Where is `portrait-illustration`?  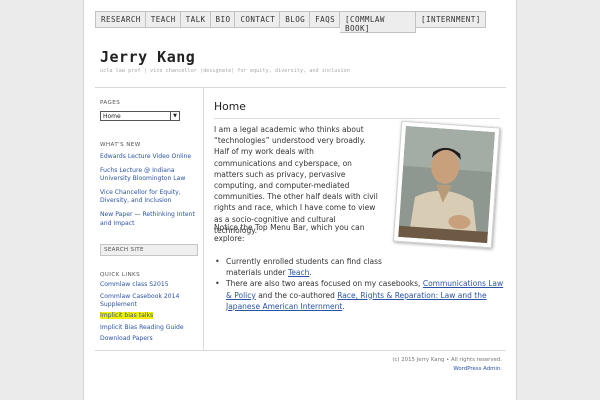 portrait-illustration is located at coordinates (446, 184).